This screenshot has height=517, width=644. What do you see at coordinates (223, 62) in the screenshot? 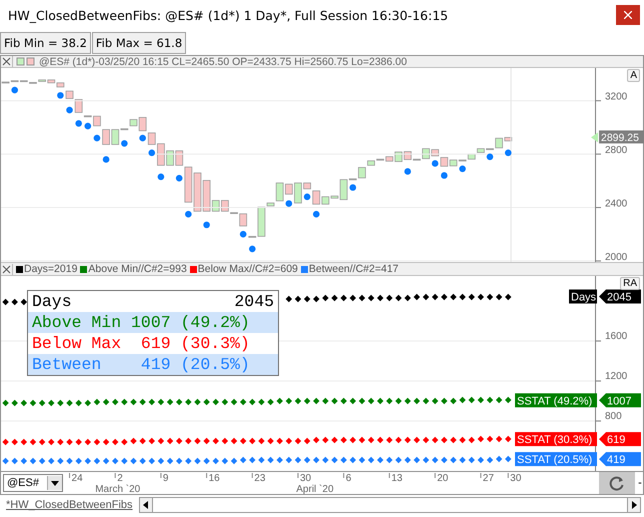
I see `price-legend: @ES# (1d*)-03/25/20 16:15 CL=2465.50 OP=2433.75 Hi=2560.75 Lo=2386.00` at bounding box center [223, 62].